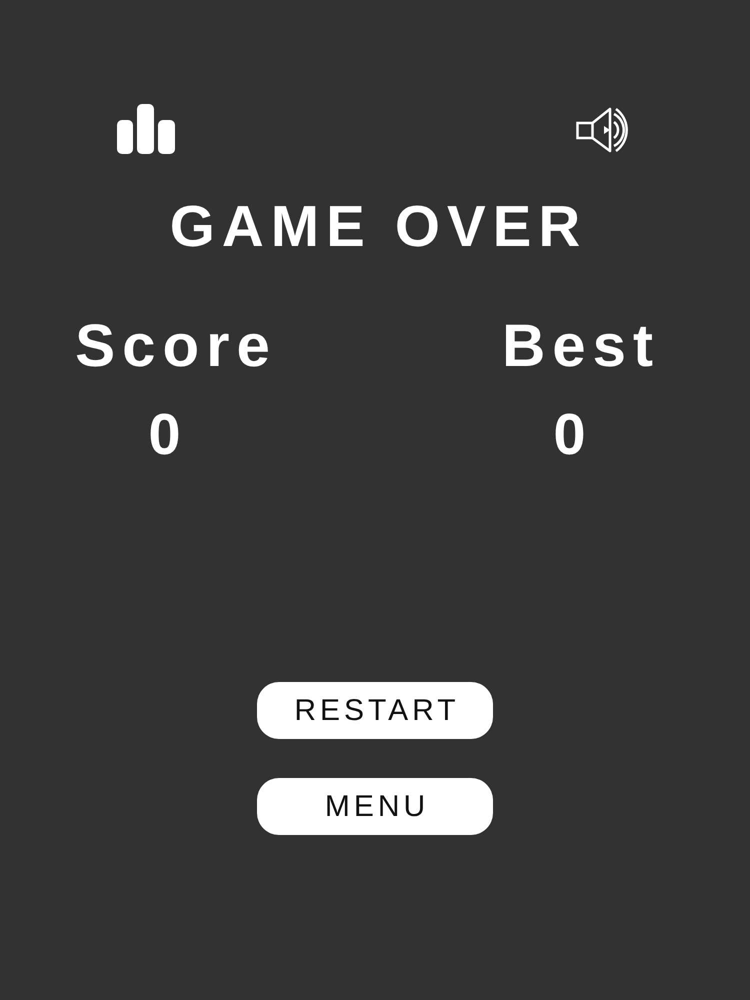 This screenshot has width=750, height=1000. Describe the element at coordinates (580, 346) in the screenshot. I see `stat-label: Best` at that location.